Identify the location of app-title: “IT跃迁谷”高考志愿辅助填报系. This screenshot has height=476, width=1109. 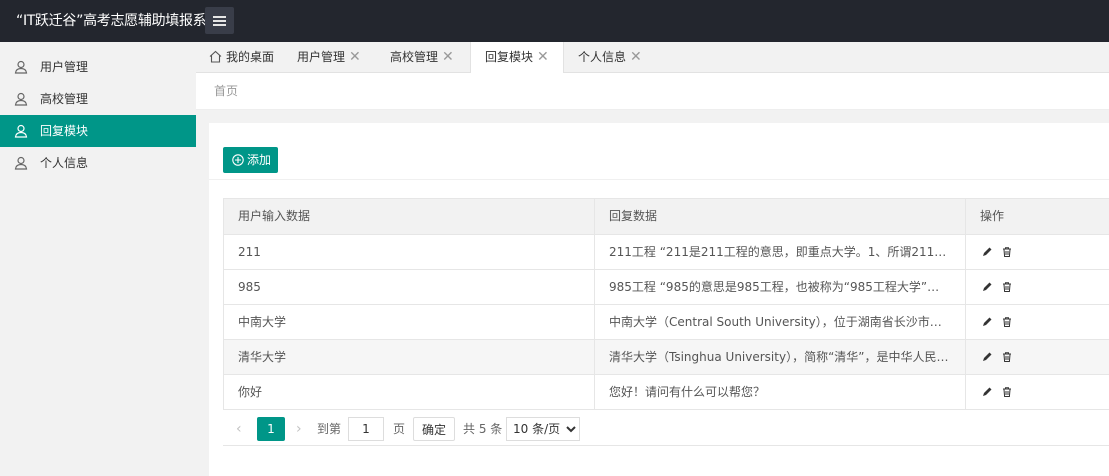
(111, 21).